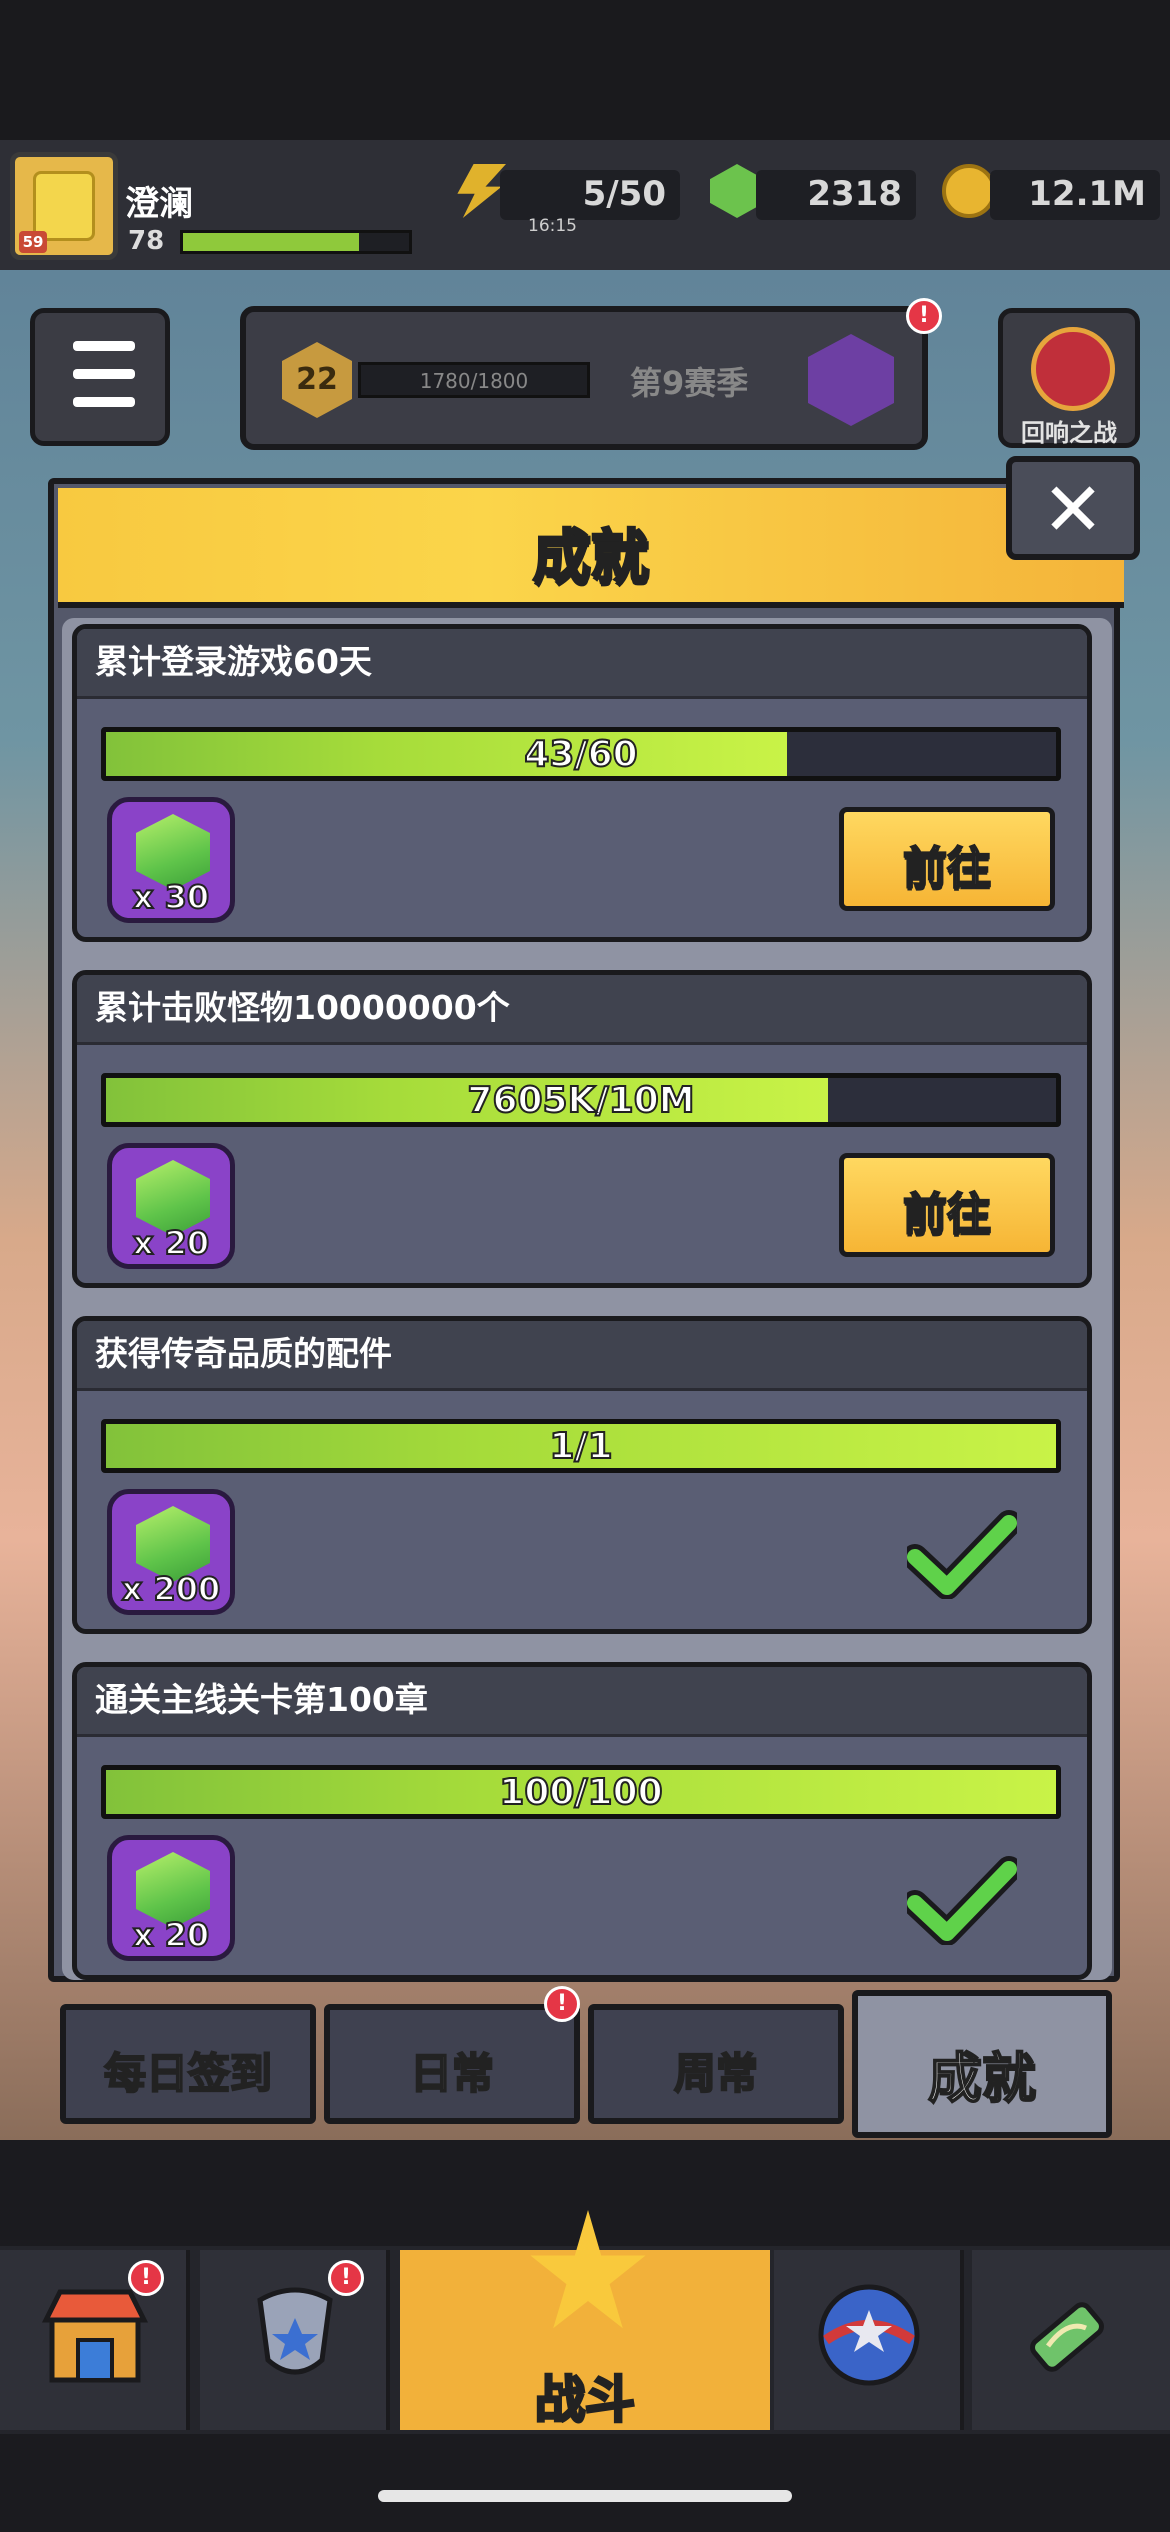 The height and width of the screenshot is (2532, 1170). Describe the element at coordinates (969, 191) in the screenshot. I see `coin-icon` at that location.